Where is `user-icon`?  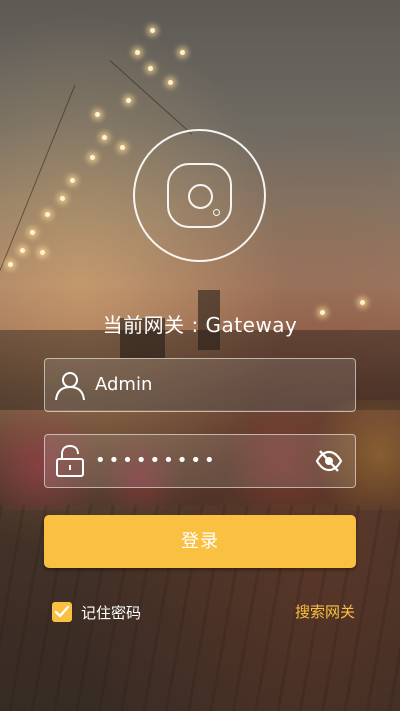
user-icon is located at coordinates (70, 385).